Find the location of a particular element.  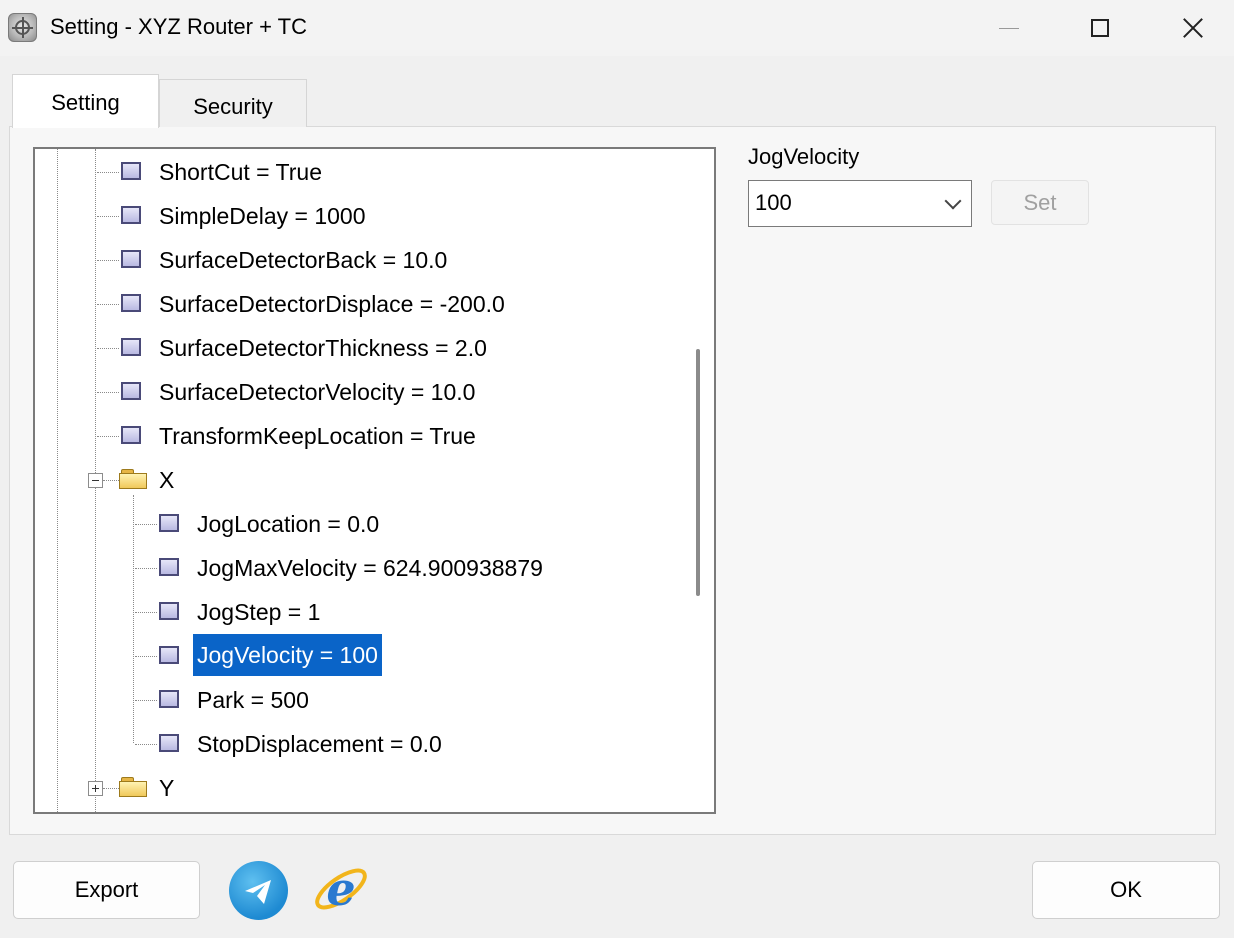

export-button: Export is located at coordinates (106, 890).